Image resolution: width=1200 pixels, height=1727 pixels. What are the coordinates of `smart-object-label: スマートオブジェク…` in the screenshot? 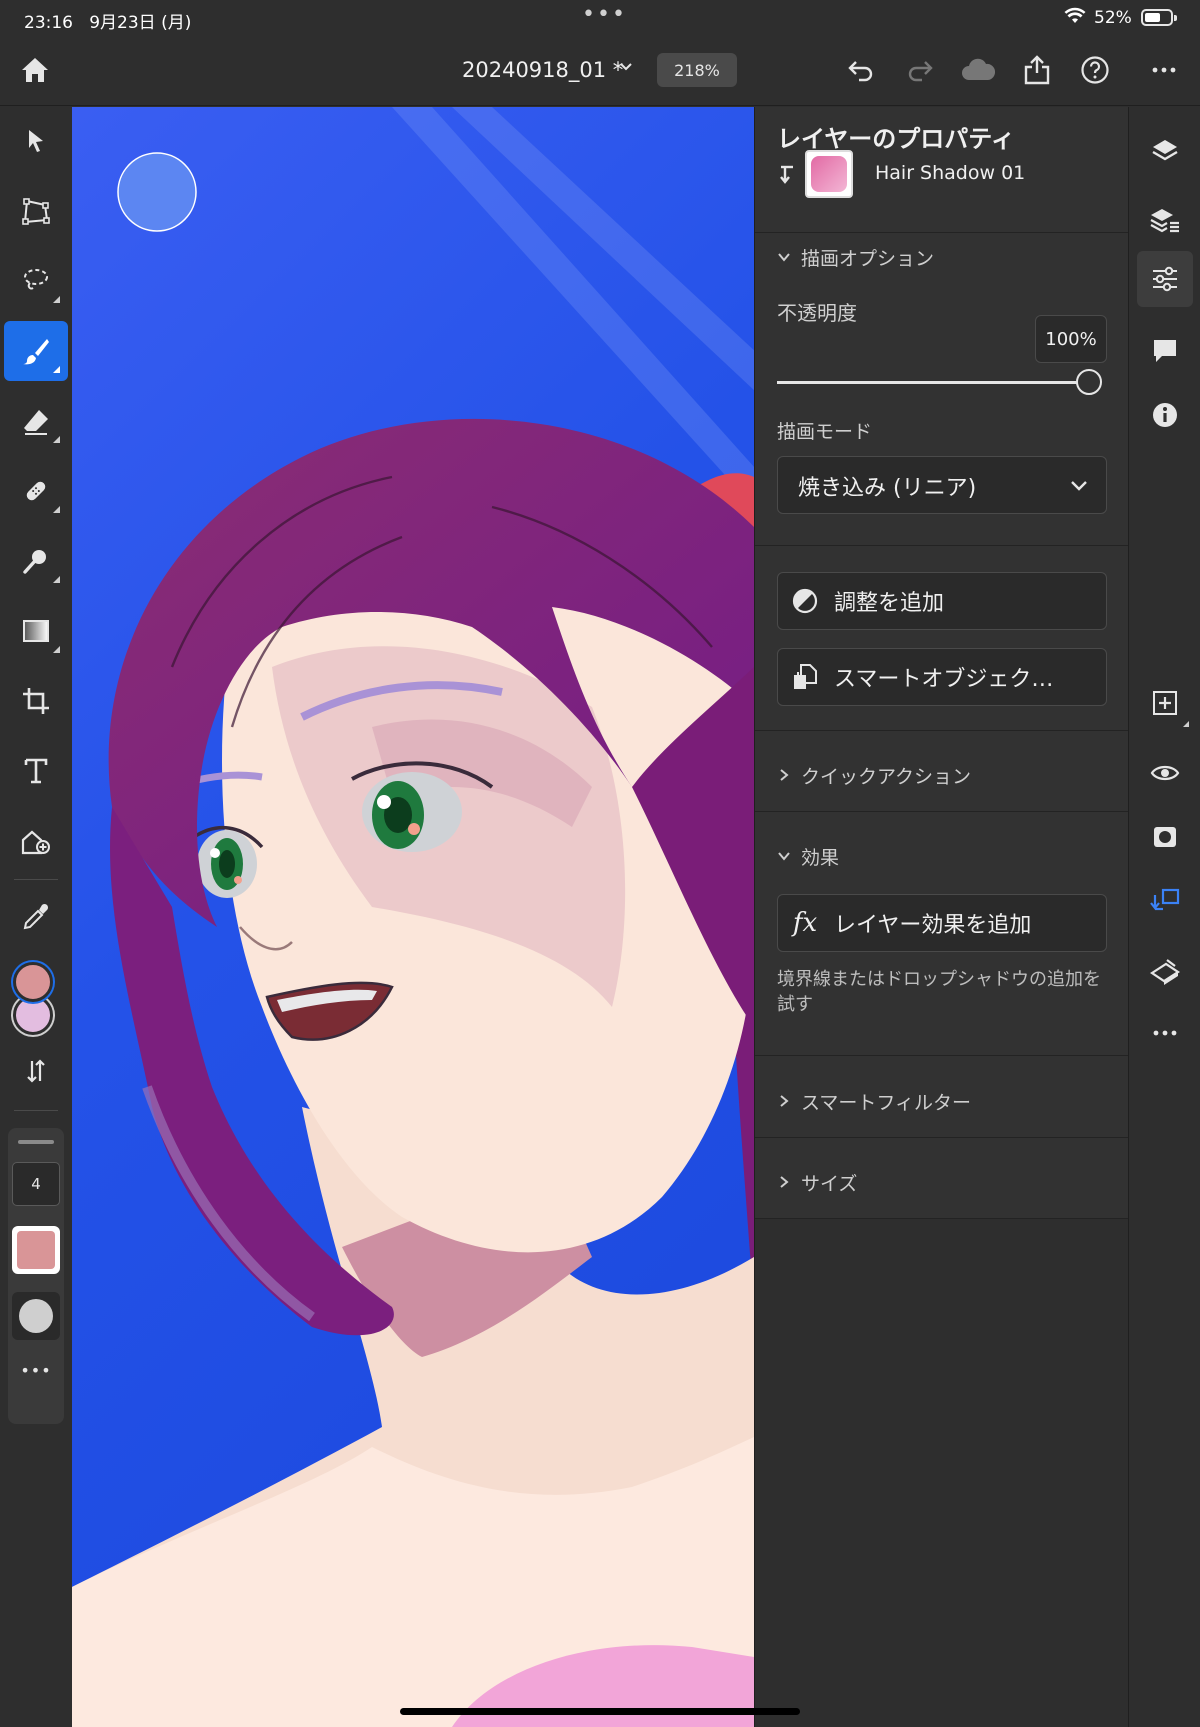 It's located at (944, 679).